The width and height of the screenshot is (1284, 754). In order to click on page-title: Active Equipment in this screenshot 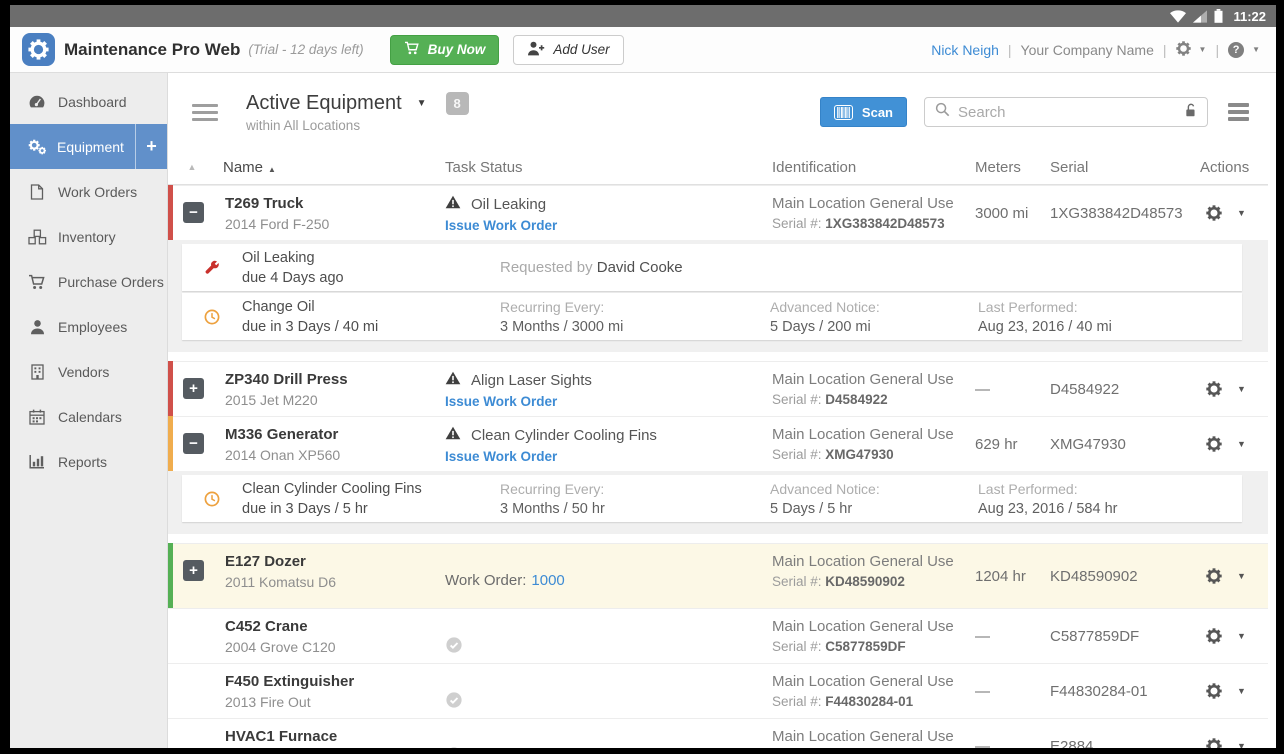, I will do `click(324, 102)`.